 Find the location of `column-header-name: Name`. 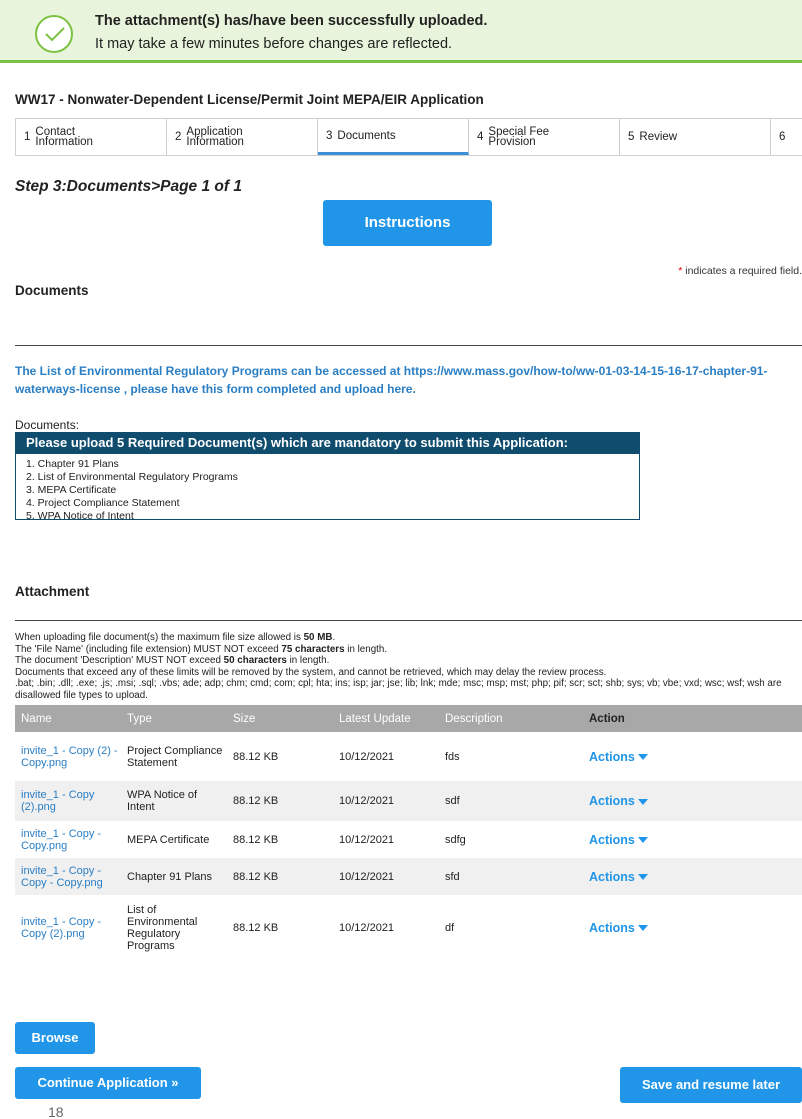

column-header-name: Name is located at coordinates (68, 718).